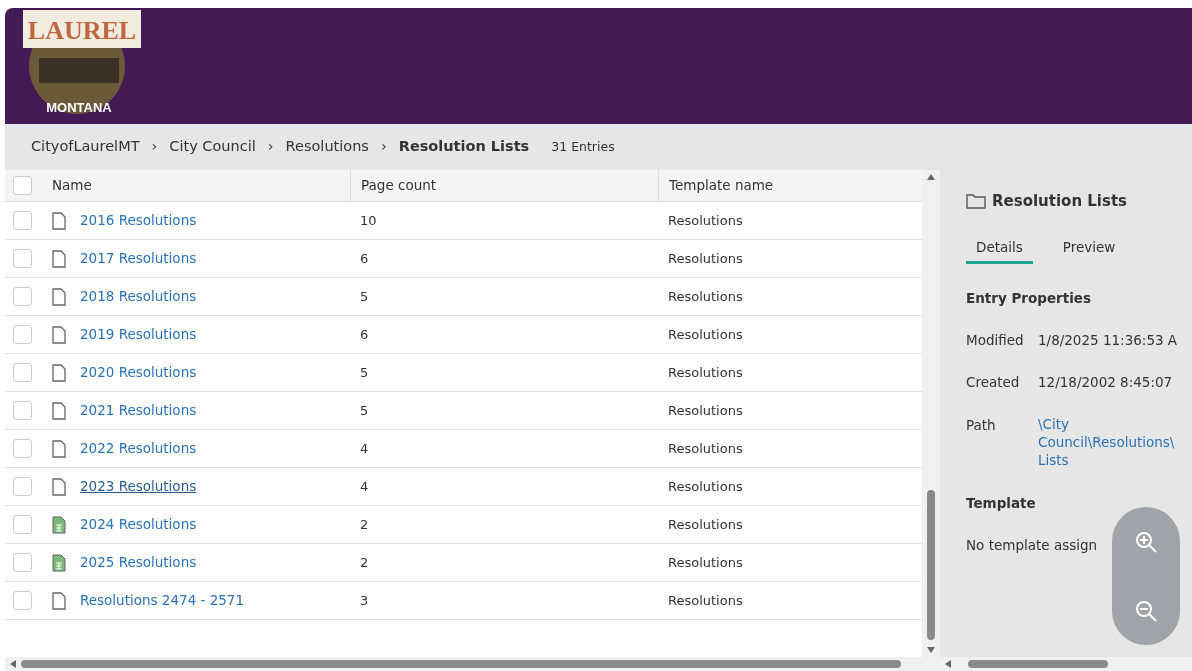 Image resolution: width=1192 pixels, height=671 pixels. What do you see at coordinates (138, 448) in the screenshot?
I see `entry-link: 2022 Resolutions` at bounding box center [138, 448].